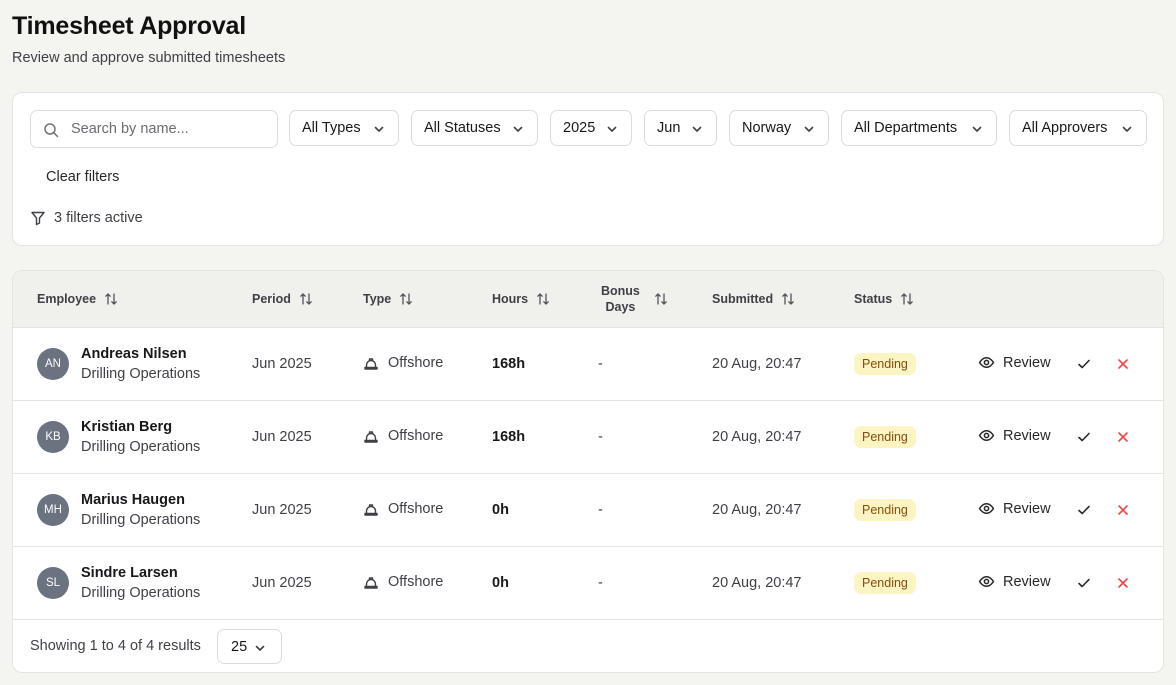  Describe the element at coordinates (133, 500) in the screenshot. I see `employee-name: Marius Haugen` at that location.